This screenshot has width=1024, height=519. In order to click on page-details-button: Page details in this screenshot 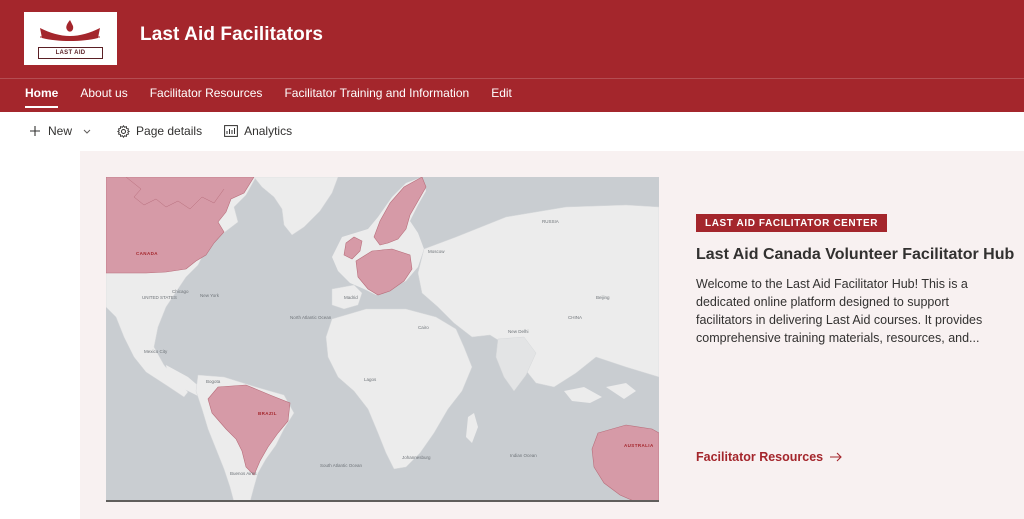, I will do `click(159, 131)`.